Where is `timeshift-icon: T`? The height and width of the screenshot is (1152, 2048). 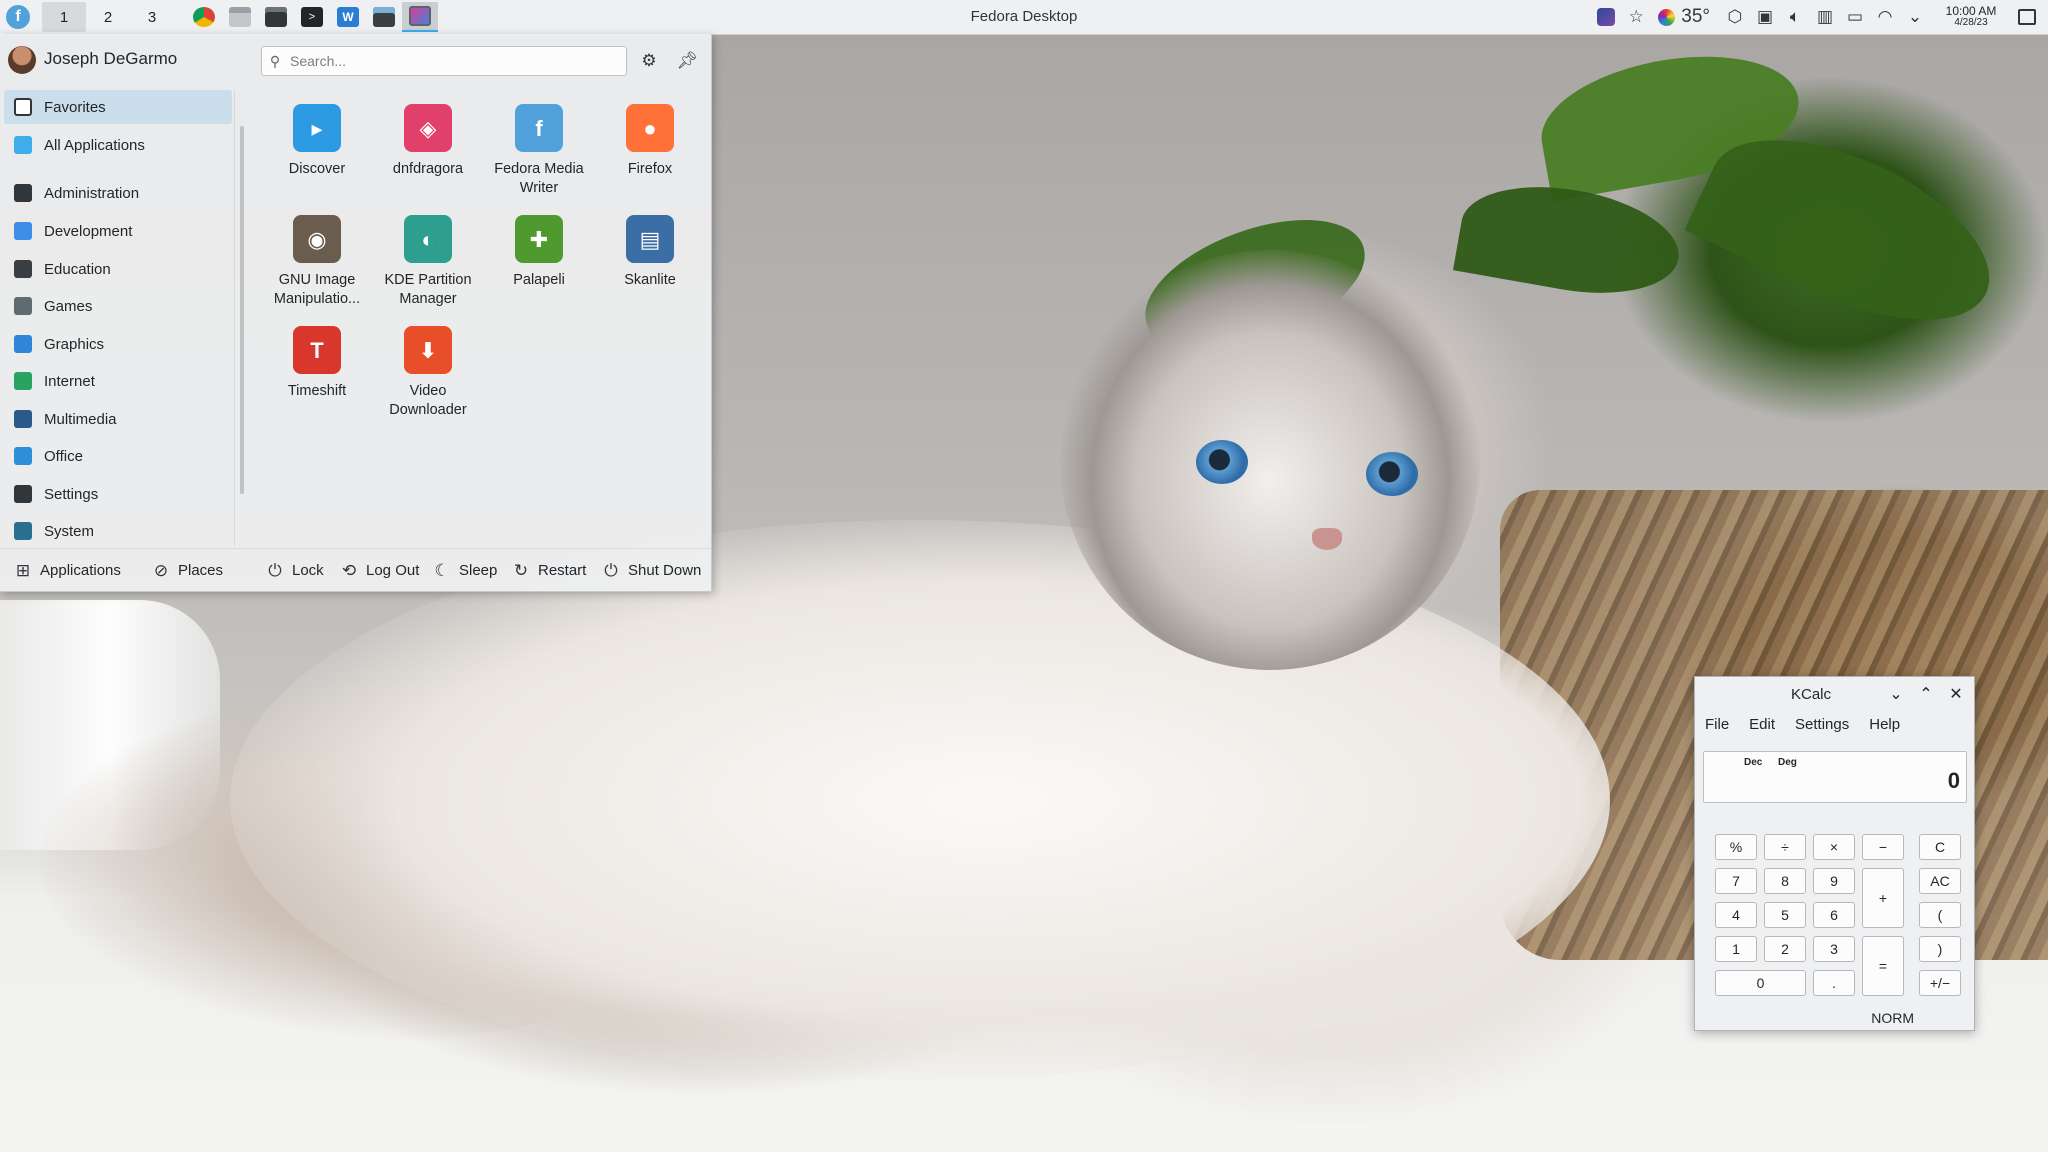 timeshift-icon: T is located at coordinates (317, 350).